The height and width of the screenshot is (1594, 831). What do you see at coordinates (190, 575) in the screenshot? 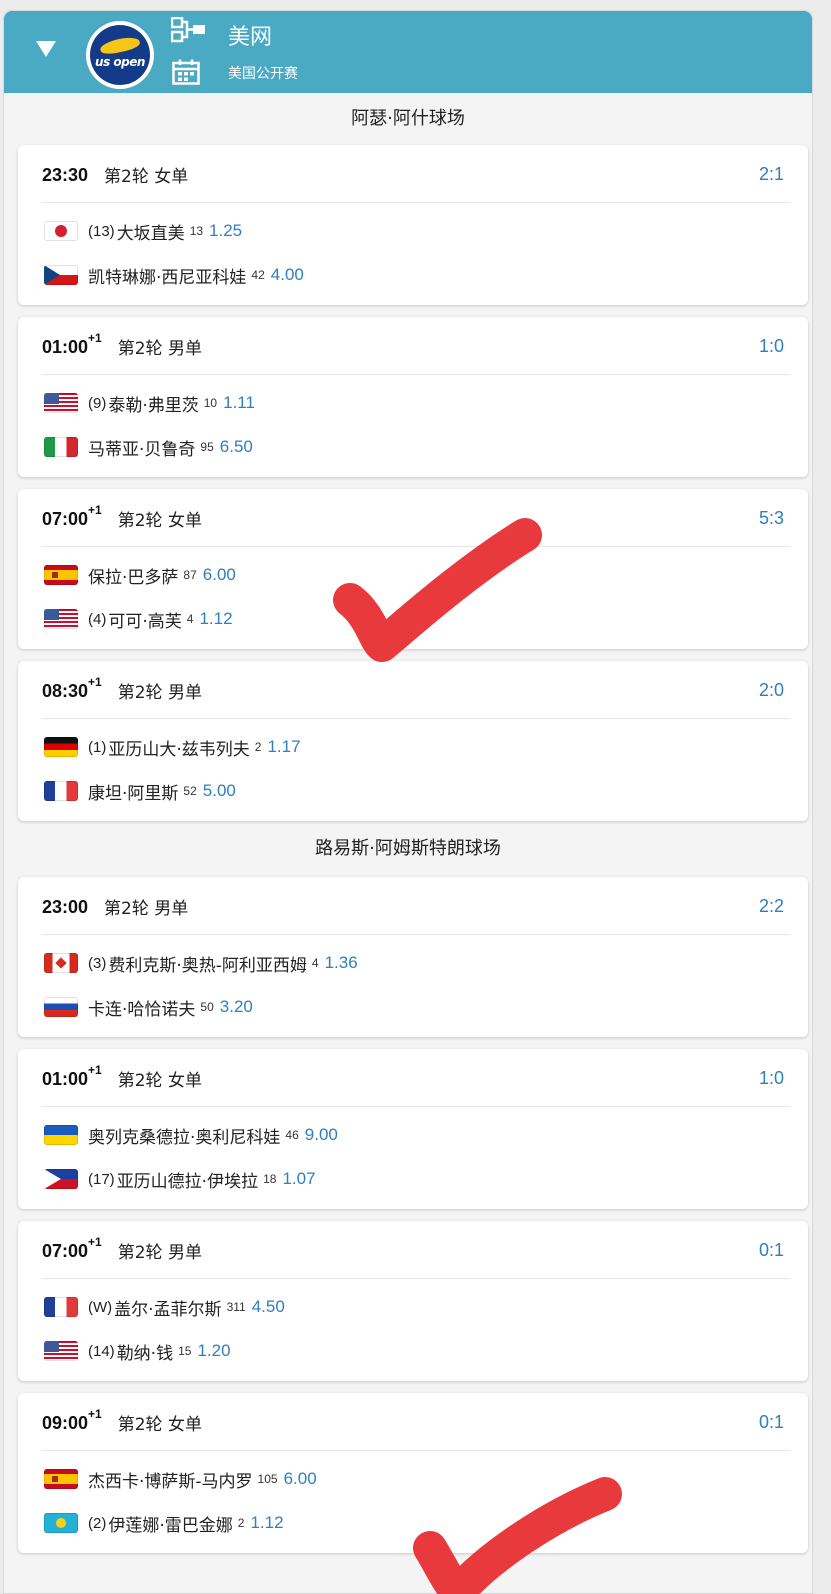
I see `player-rank: 87` at bounding box center [190, 575].